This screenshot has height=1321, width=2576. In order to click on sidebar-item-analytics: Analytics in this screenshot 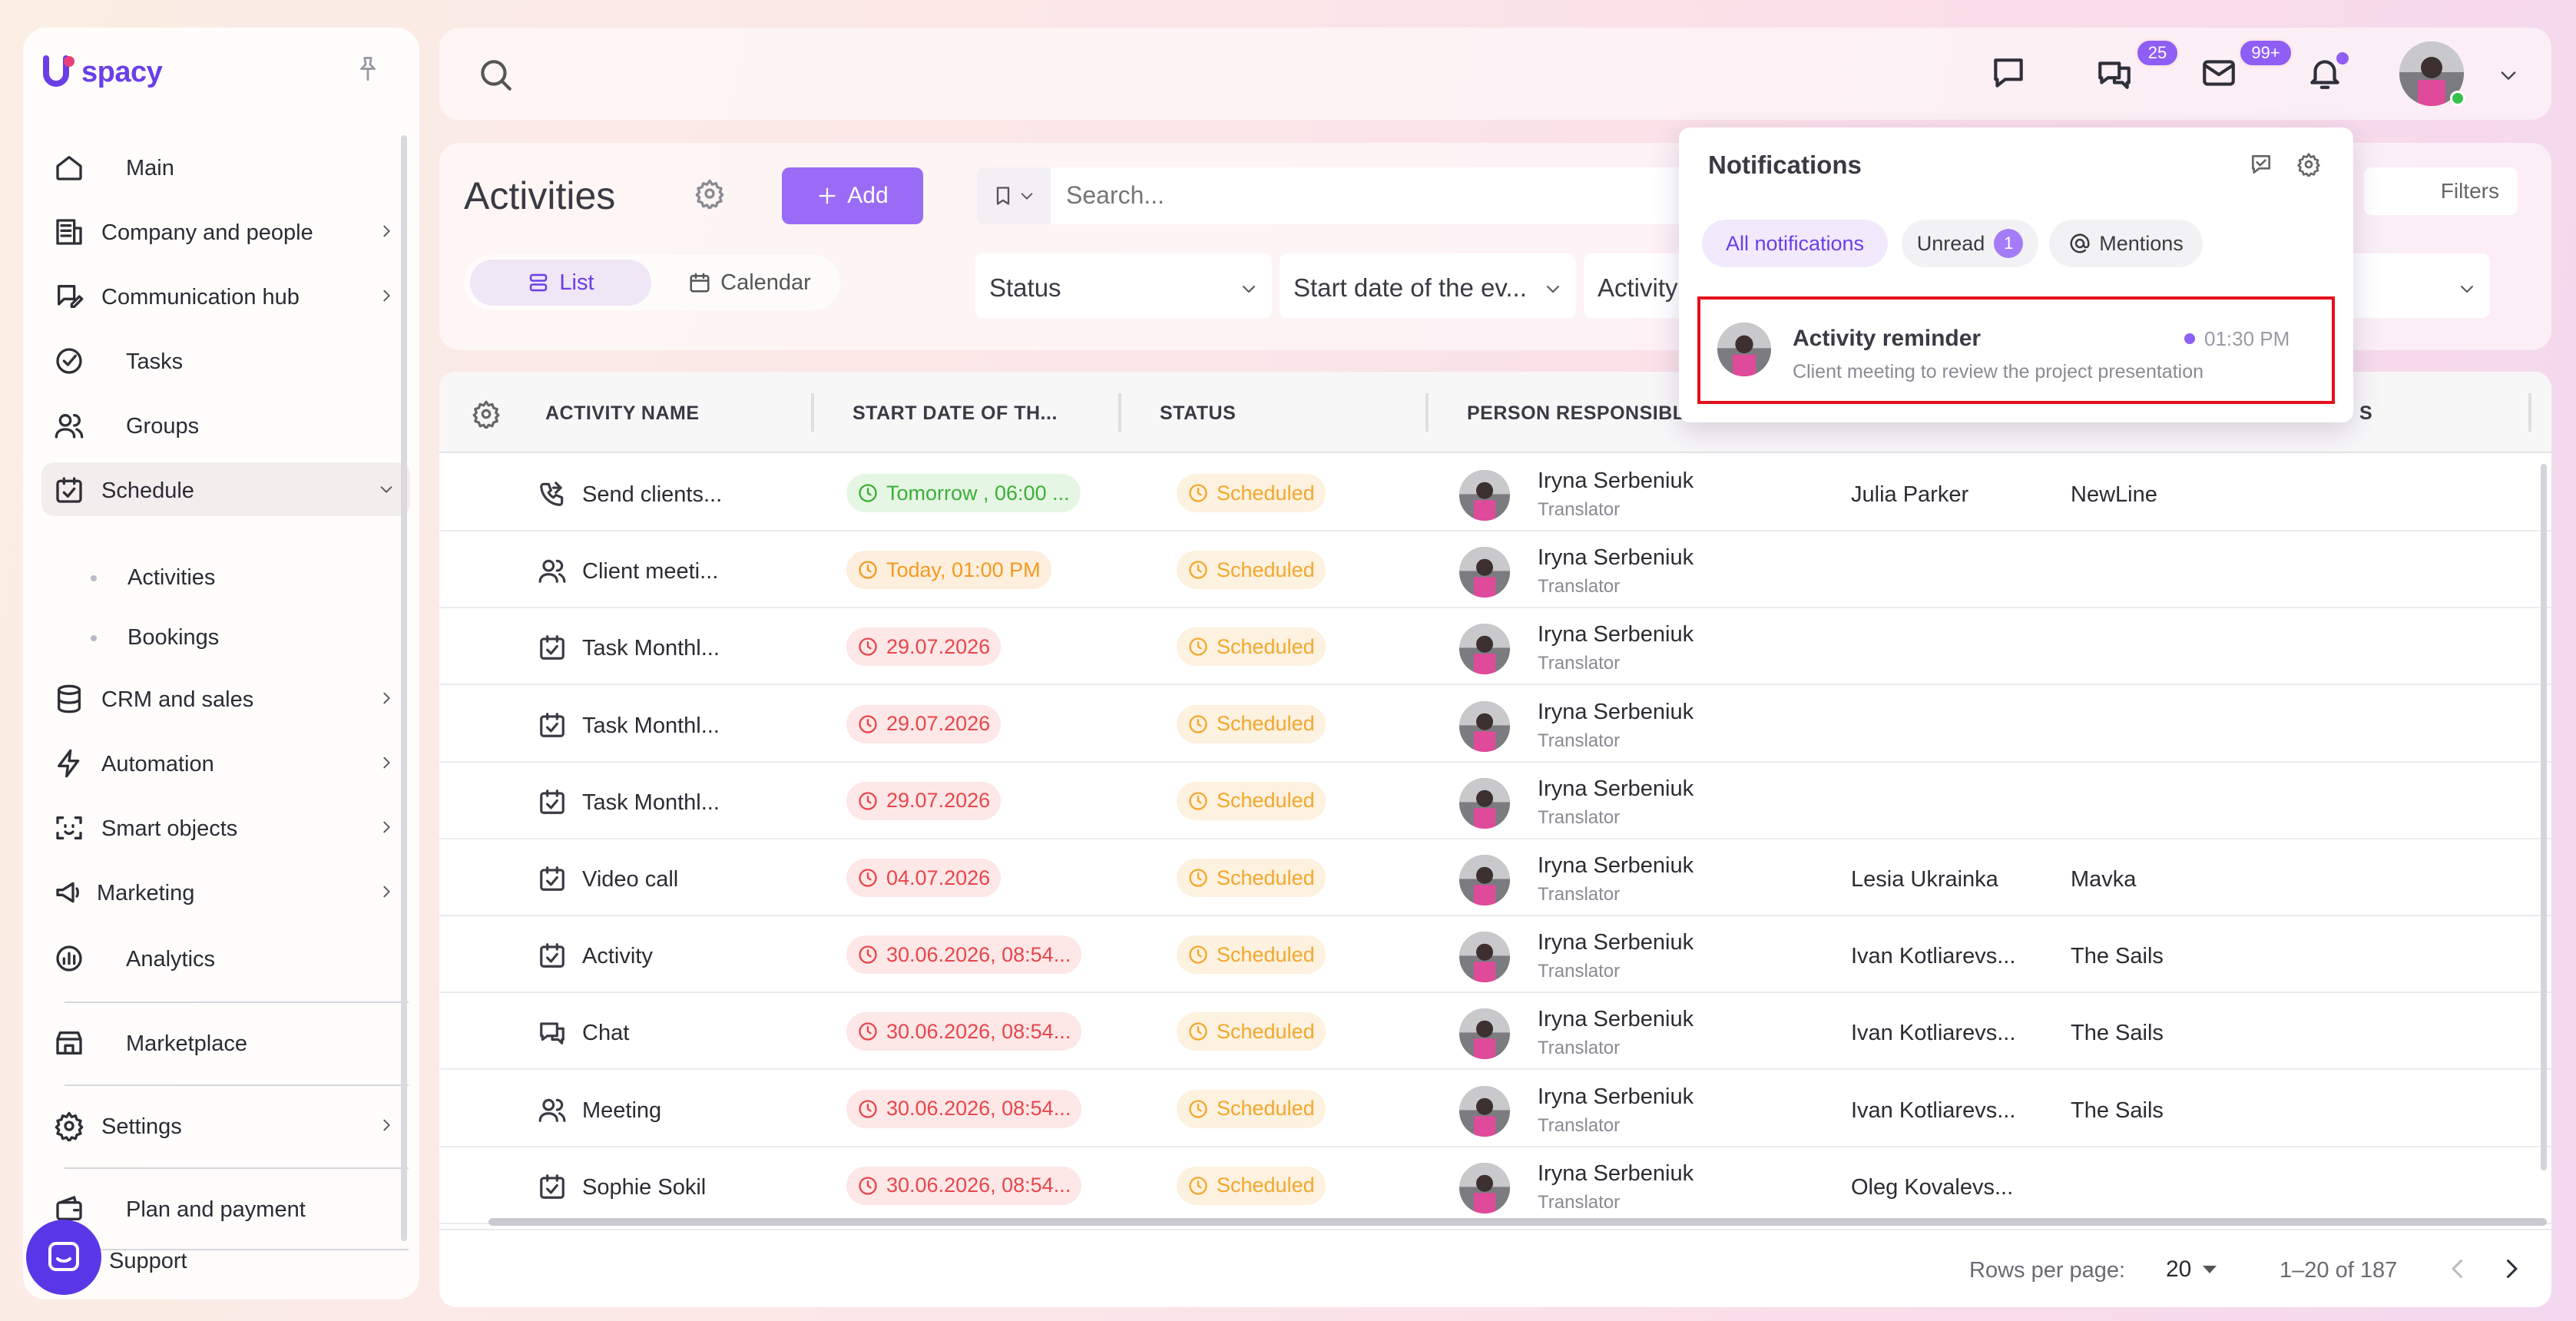, I will do `click(226, 958)`.